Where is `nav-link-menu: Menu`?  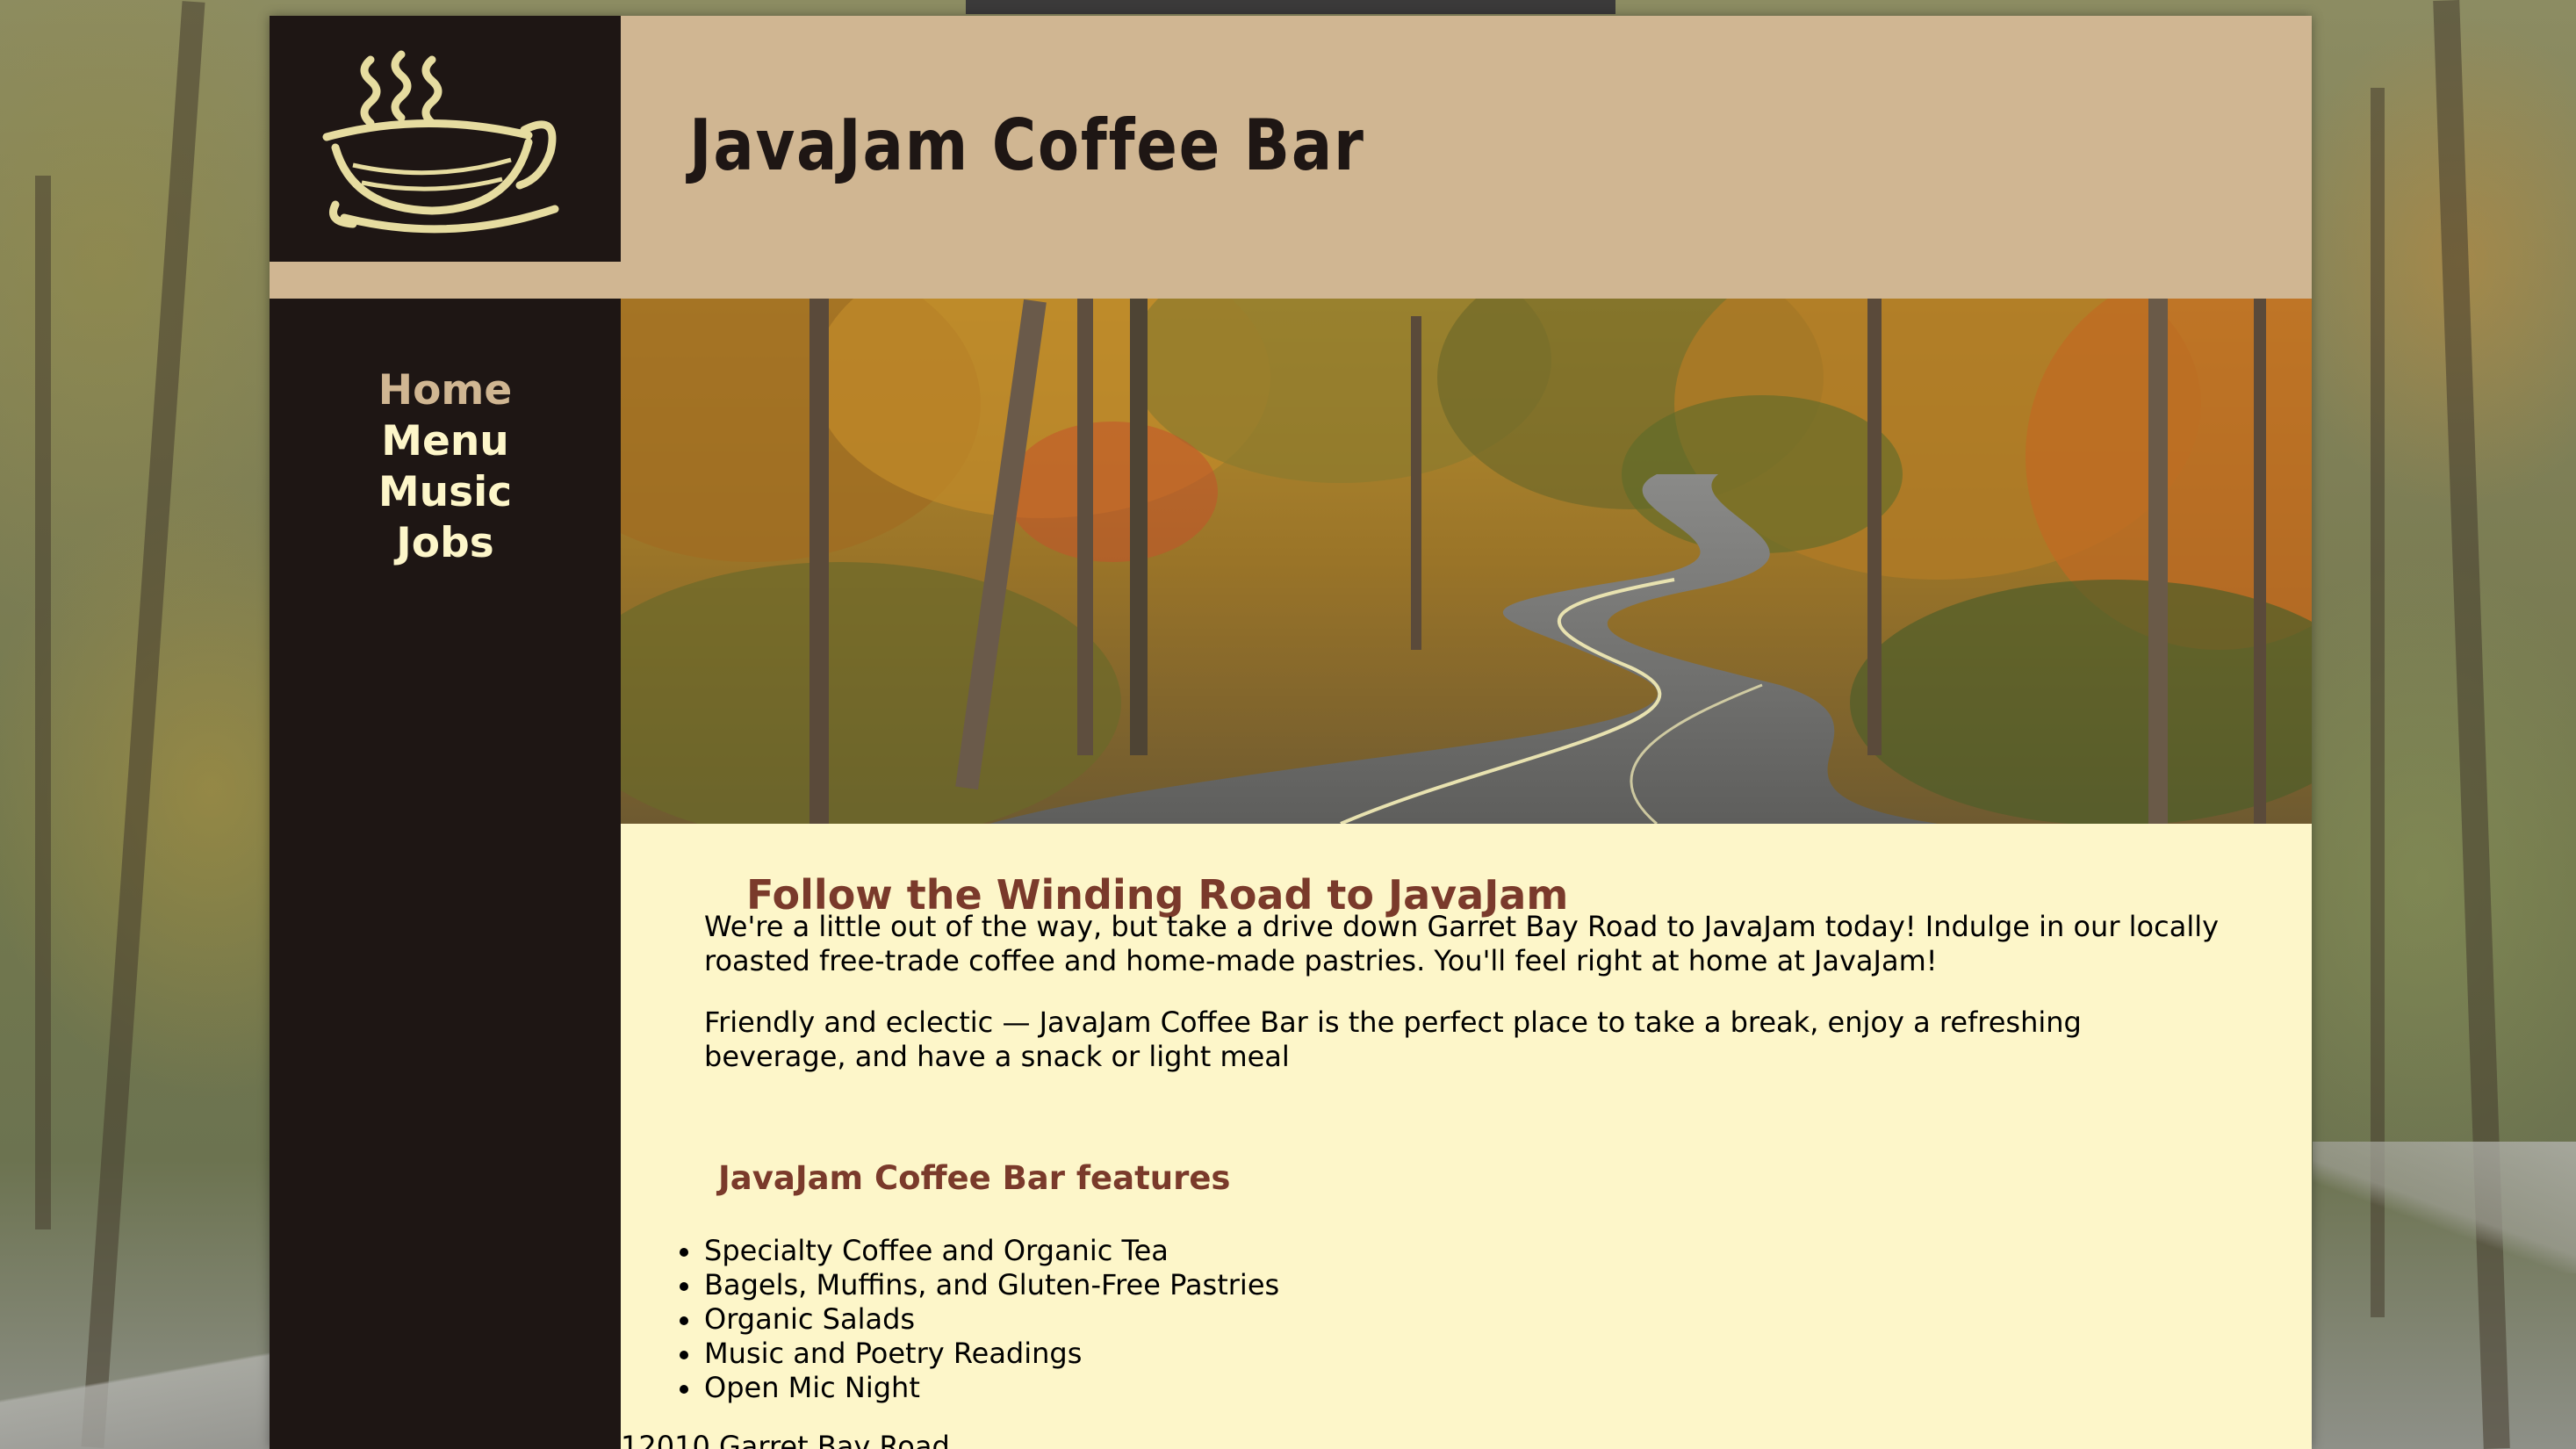 nav-link-menu: Menu is located at coordinates (445, 441).